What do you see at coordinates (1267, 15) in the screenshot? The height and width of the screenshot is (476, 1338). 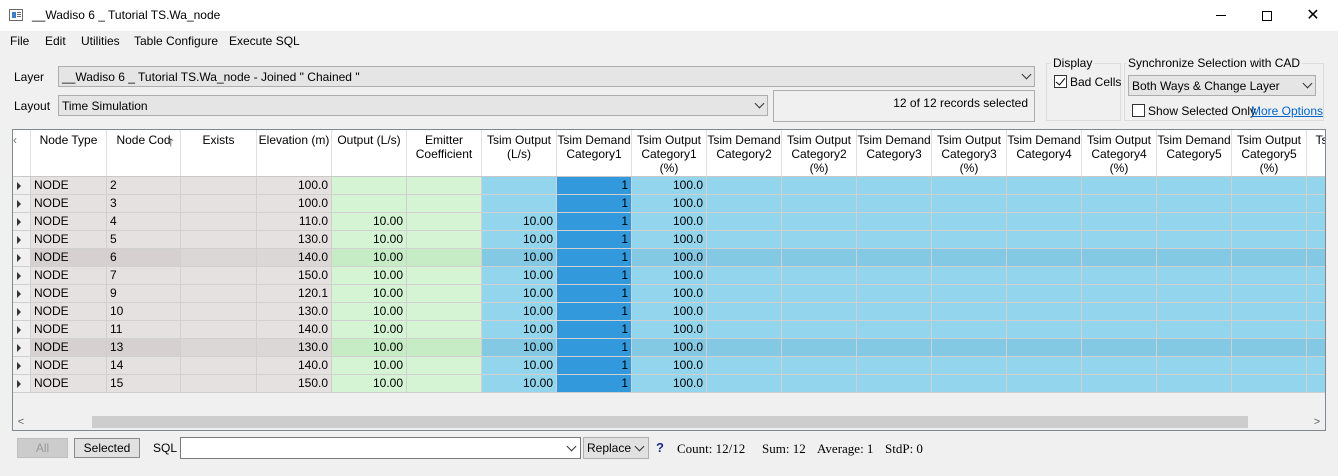 I see `maximize-button` at bounding box center [1267, 15].